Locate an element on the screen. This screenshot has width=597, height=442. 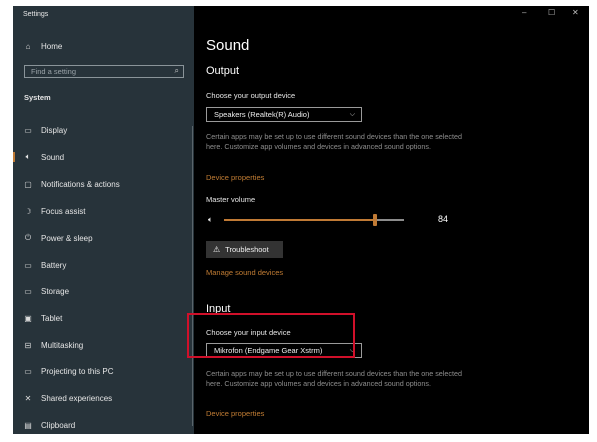
active-indicator is located at coordinates (14, 157).